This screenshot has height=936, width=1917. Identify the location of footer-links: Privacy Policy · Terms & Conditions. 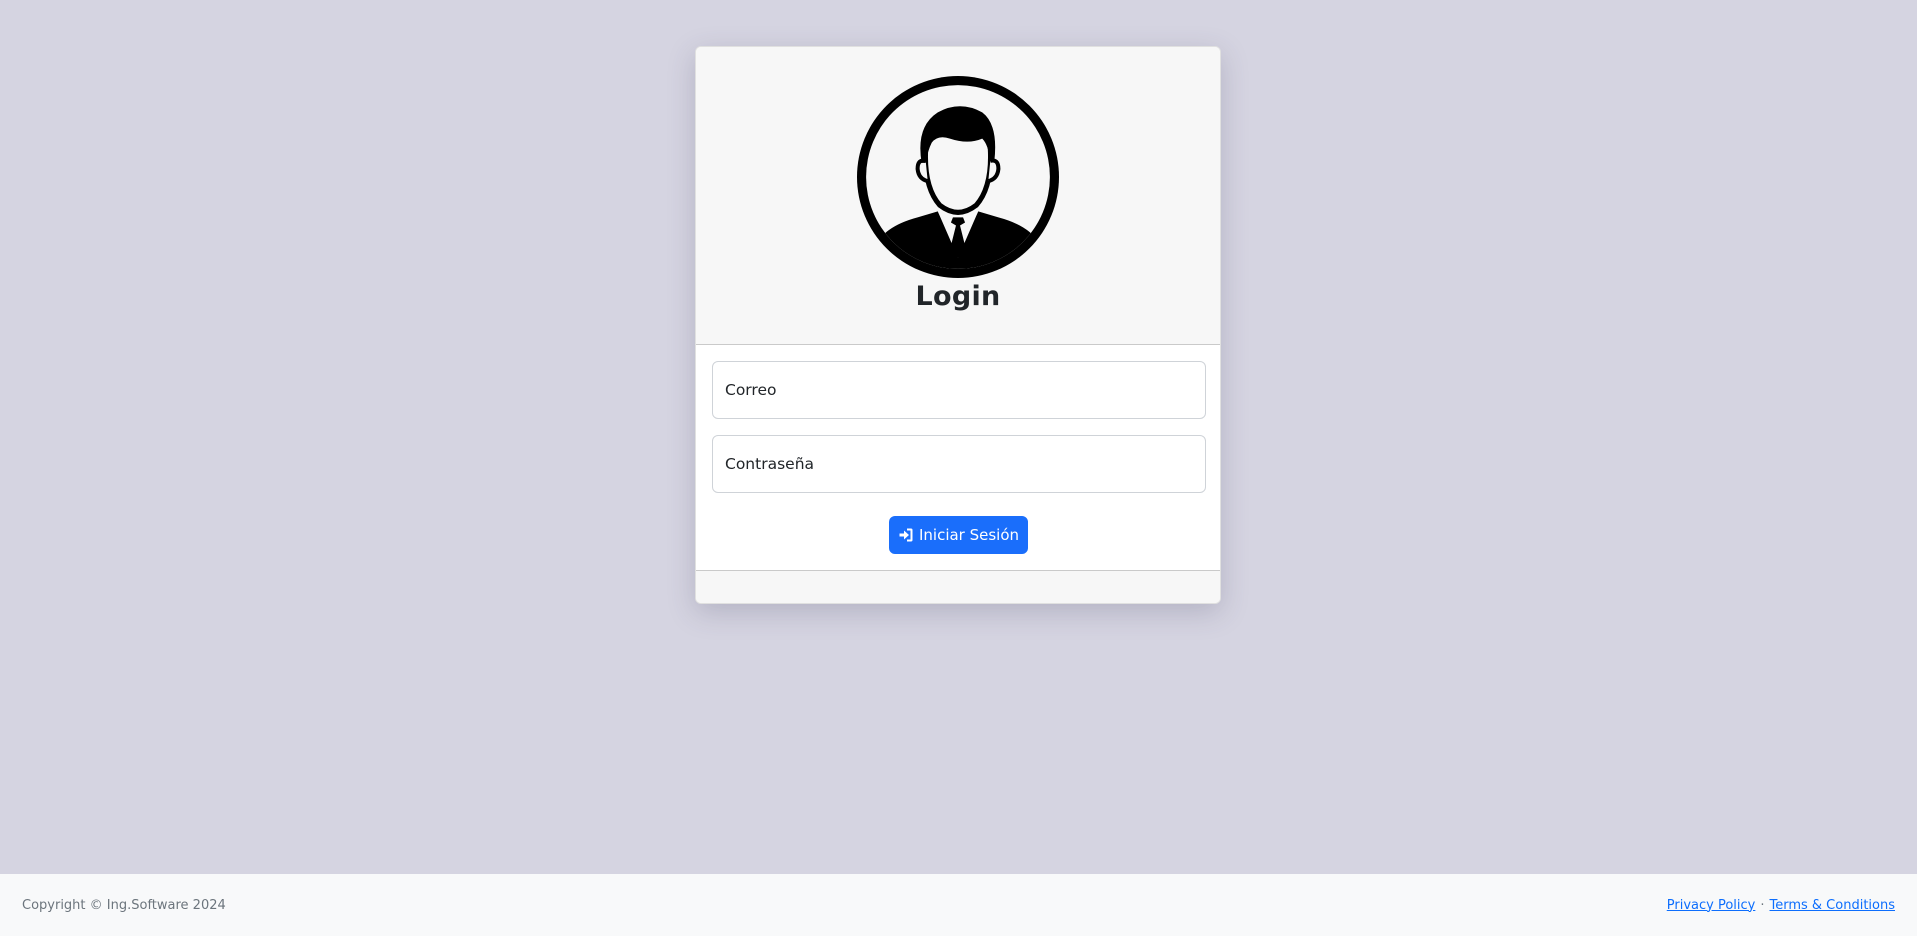
(1781, 905).